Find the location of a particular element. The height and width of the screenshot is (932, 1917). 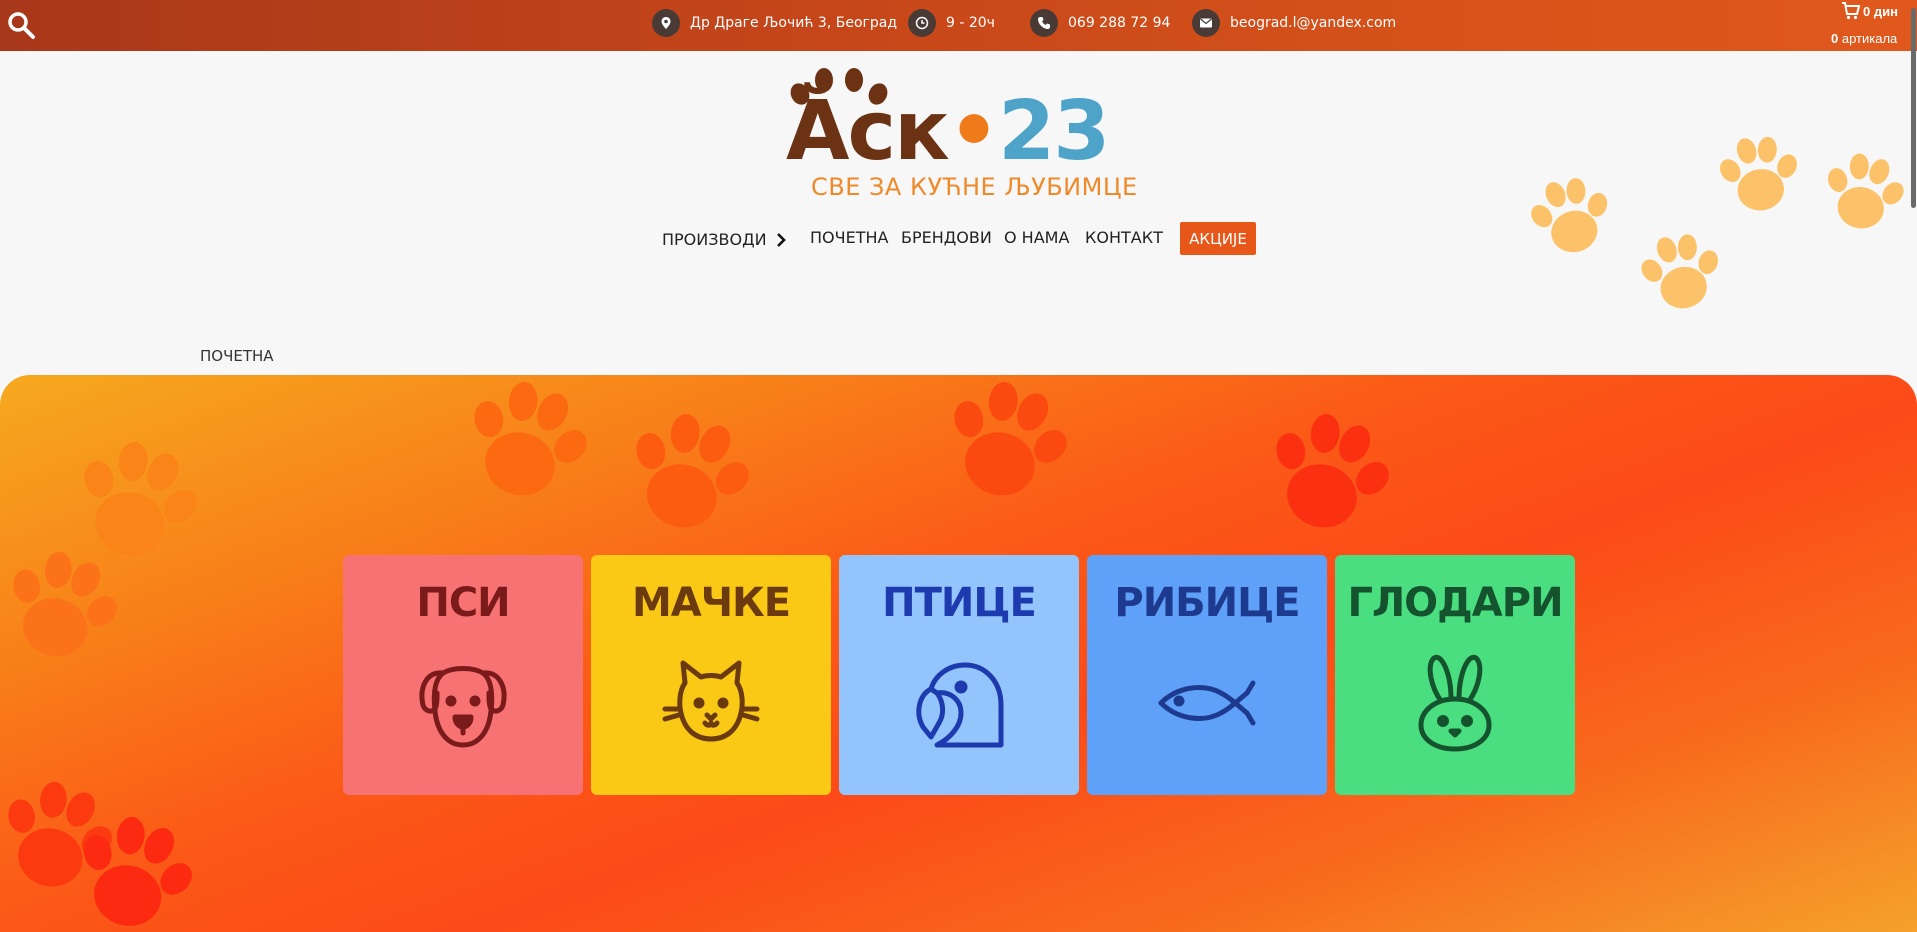

category-card-birds: ПТИЦЕ is located at coordinates (959, 675).